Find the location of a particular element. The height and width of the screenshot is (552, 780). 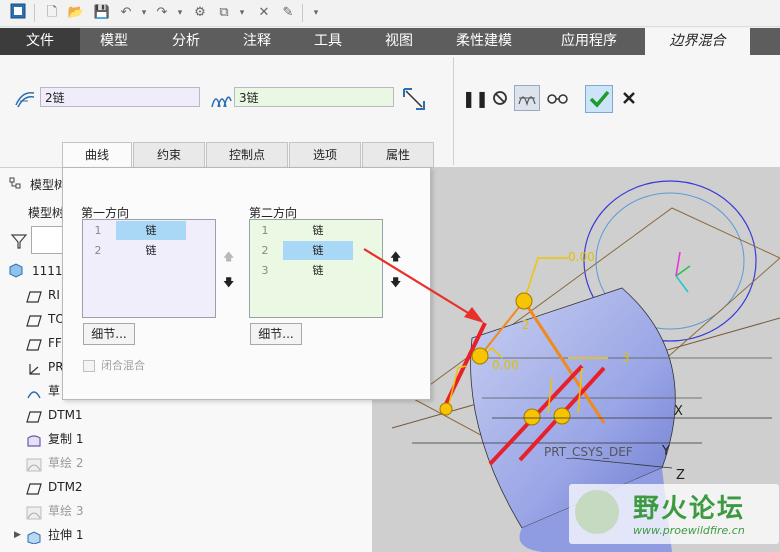

forum-logo is located at coordinates (597, 512).